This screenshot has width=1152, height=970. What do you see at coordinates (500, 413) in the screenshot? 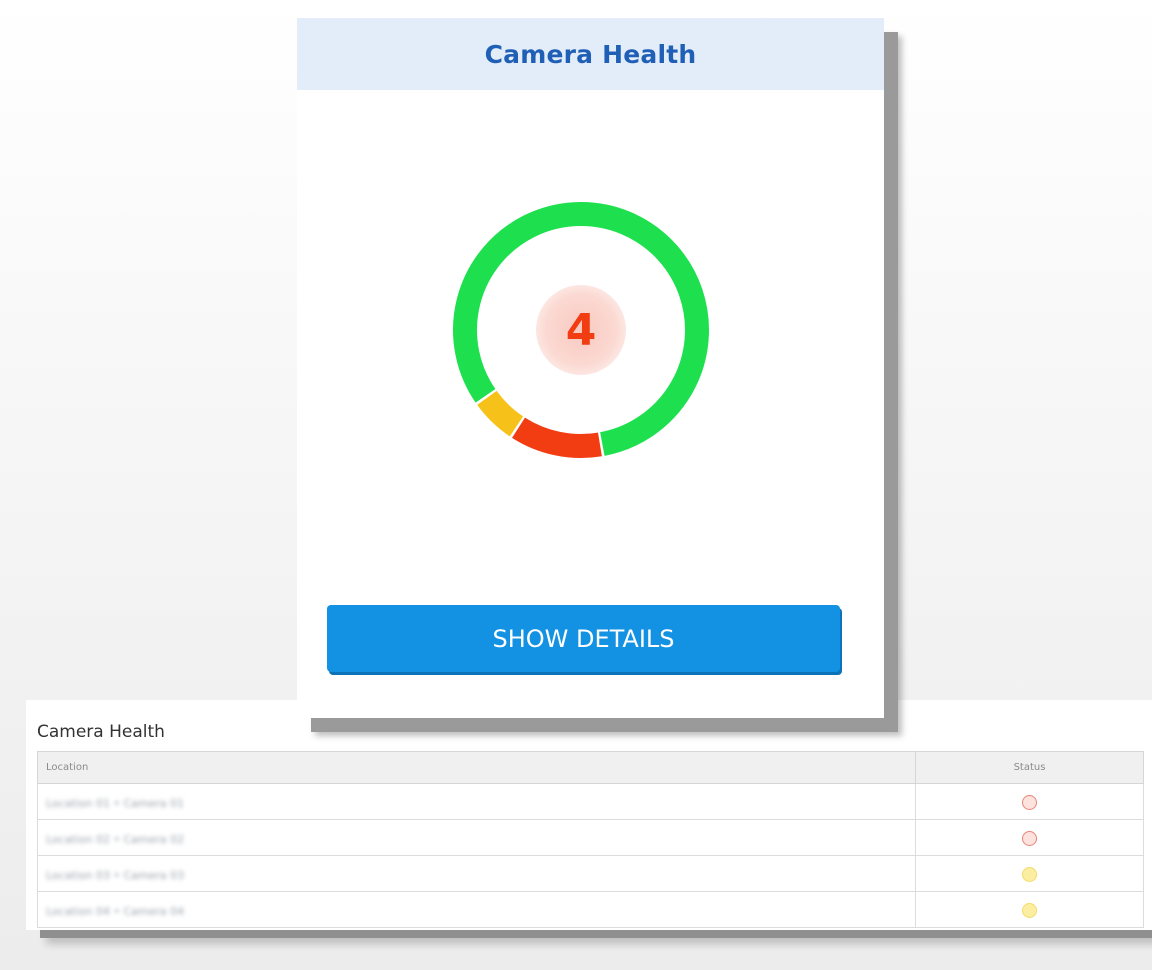
I see `donut-segment-warning` at bounding box center [500, 413].